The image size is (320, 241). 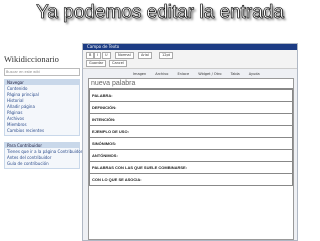 What do you see at coordinates (118, 63) in the screenshot?
I see `cancel-button: Cancel` at bounding box center [118, 63].